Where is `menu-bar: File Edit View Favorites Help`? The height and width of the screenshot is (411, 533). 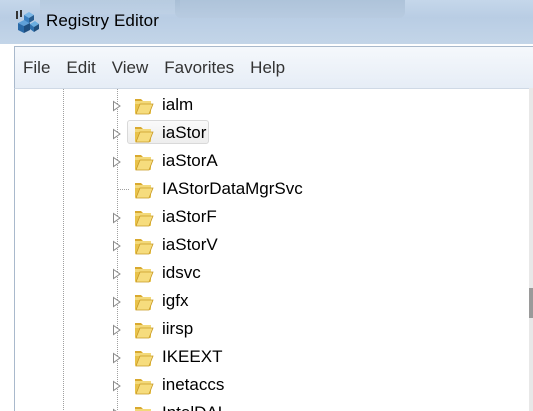 menu-bar: File Edit View Favorites Help is located at coordinates (273, 67).